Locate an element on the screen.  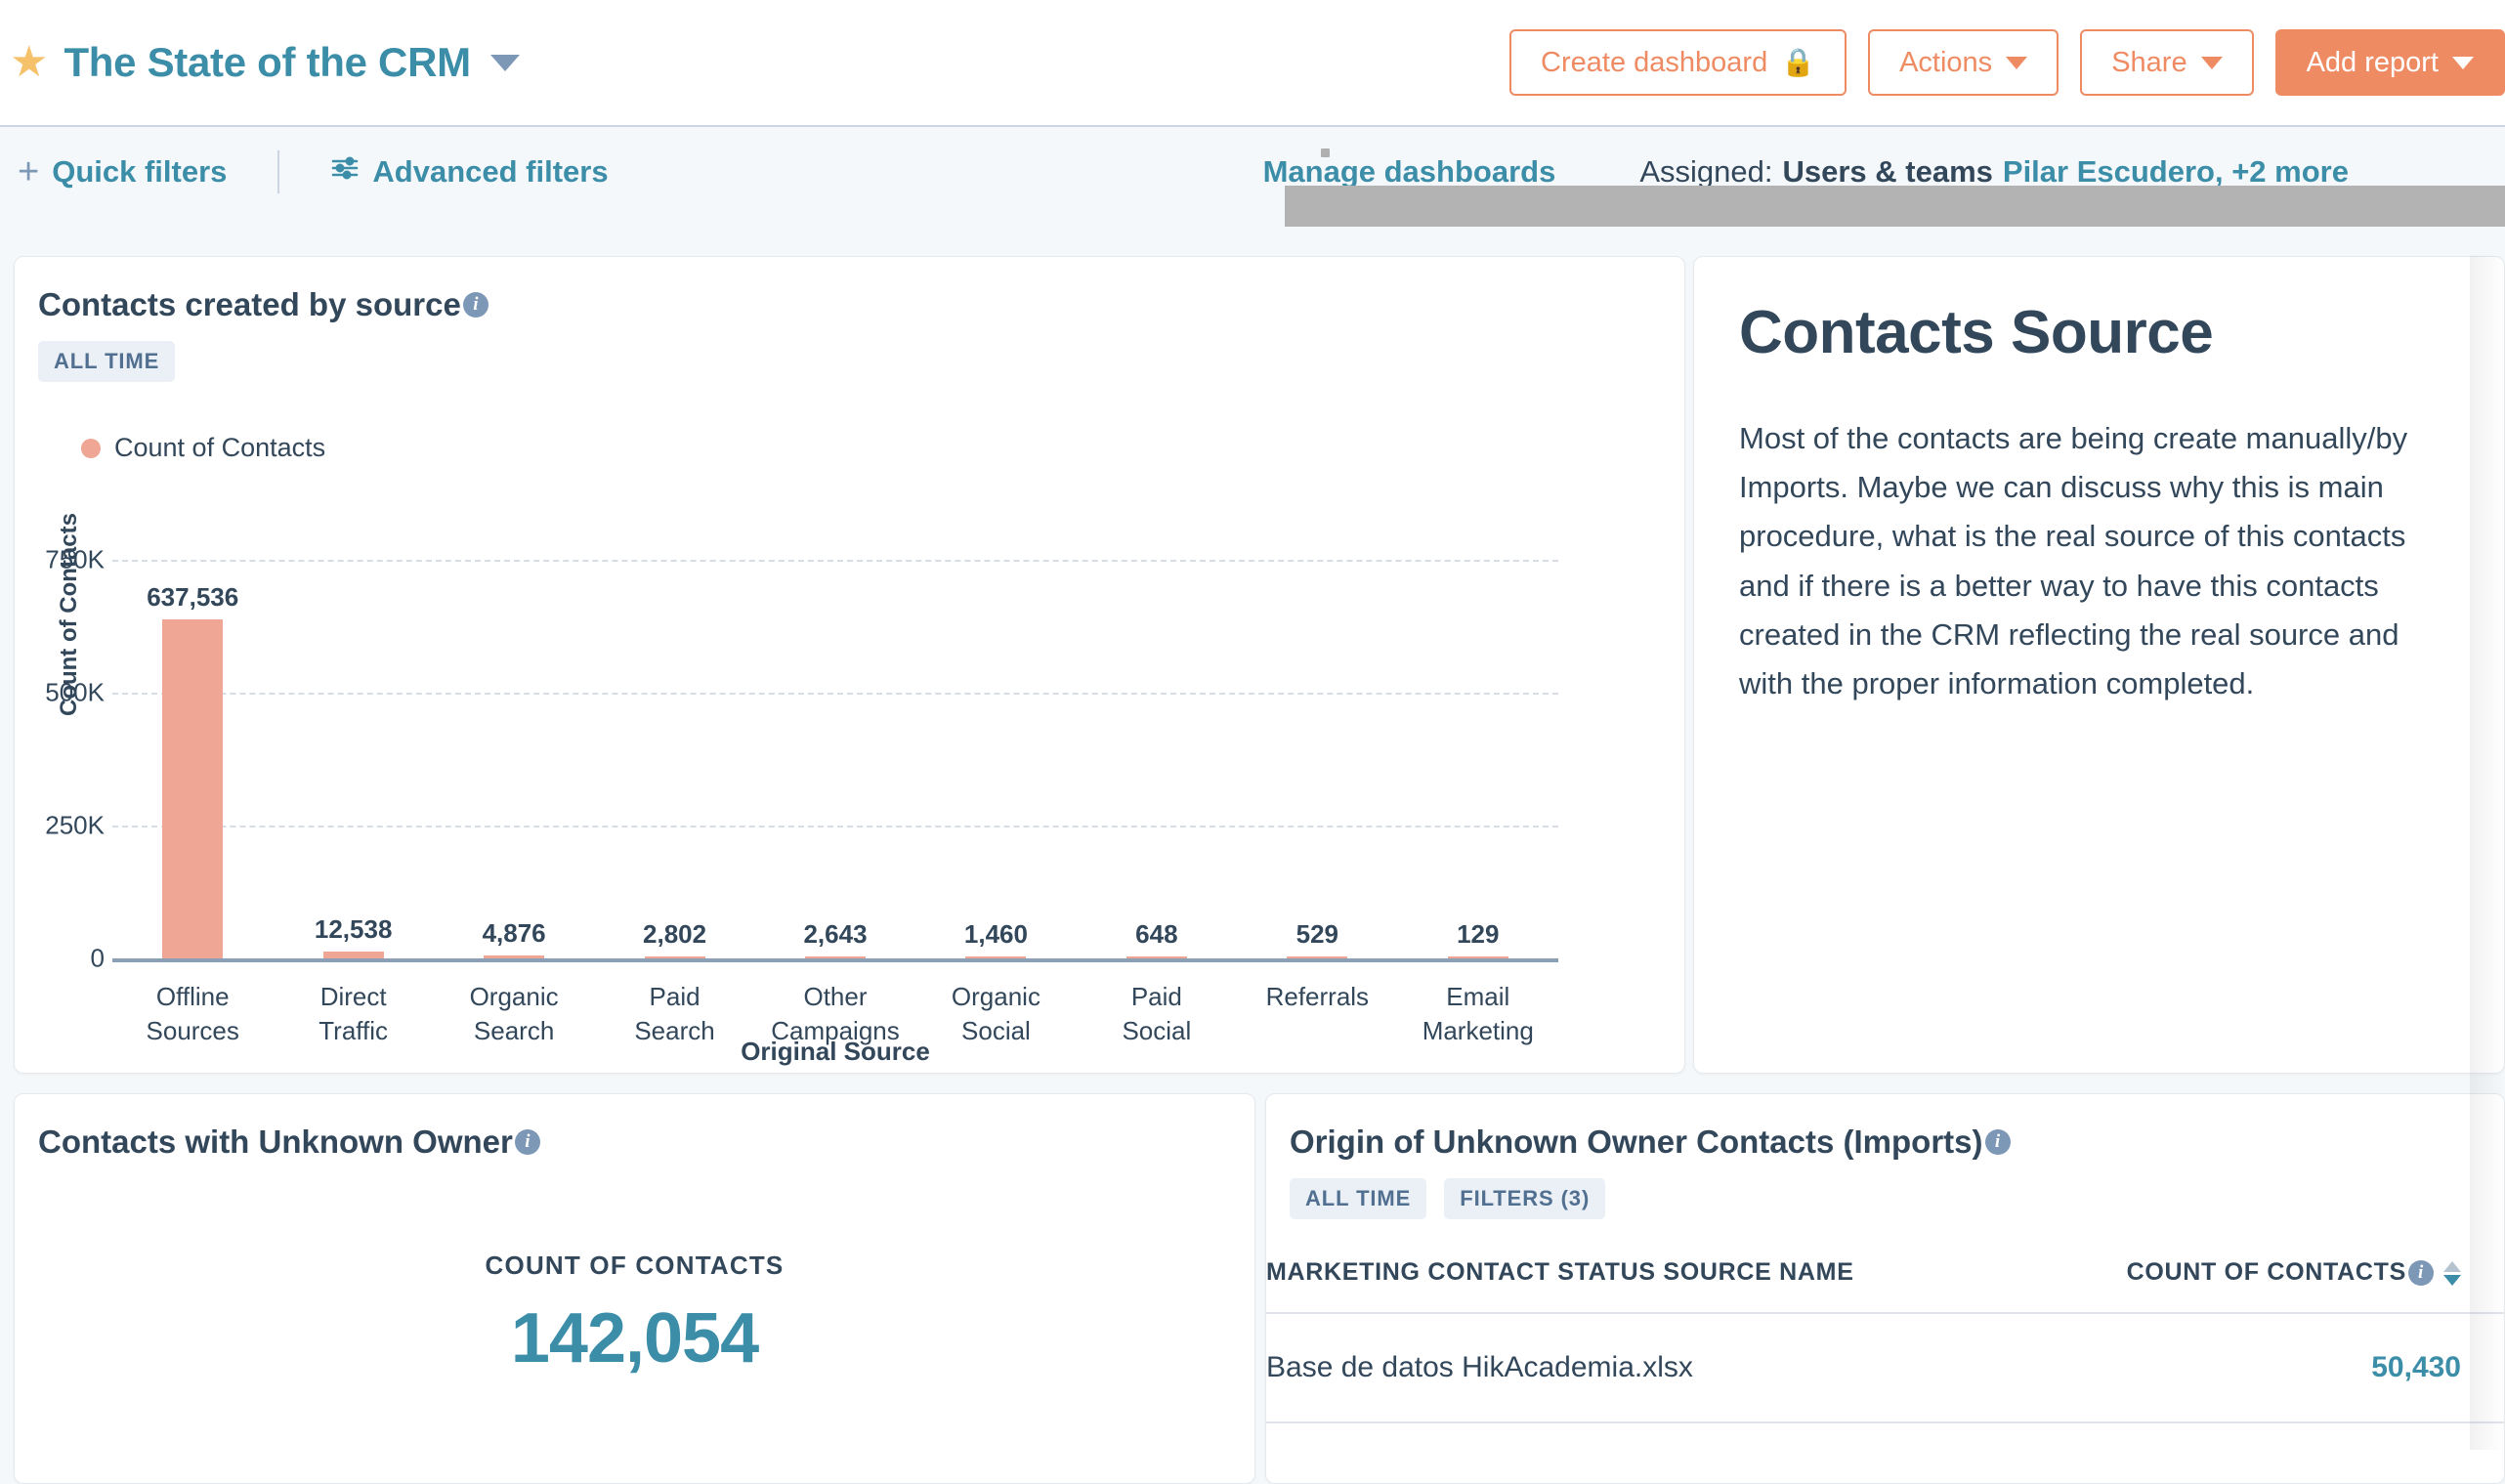
x-axis-category-label: Referrals is located at coordinates (1317, 997).